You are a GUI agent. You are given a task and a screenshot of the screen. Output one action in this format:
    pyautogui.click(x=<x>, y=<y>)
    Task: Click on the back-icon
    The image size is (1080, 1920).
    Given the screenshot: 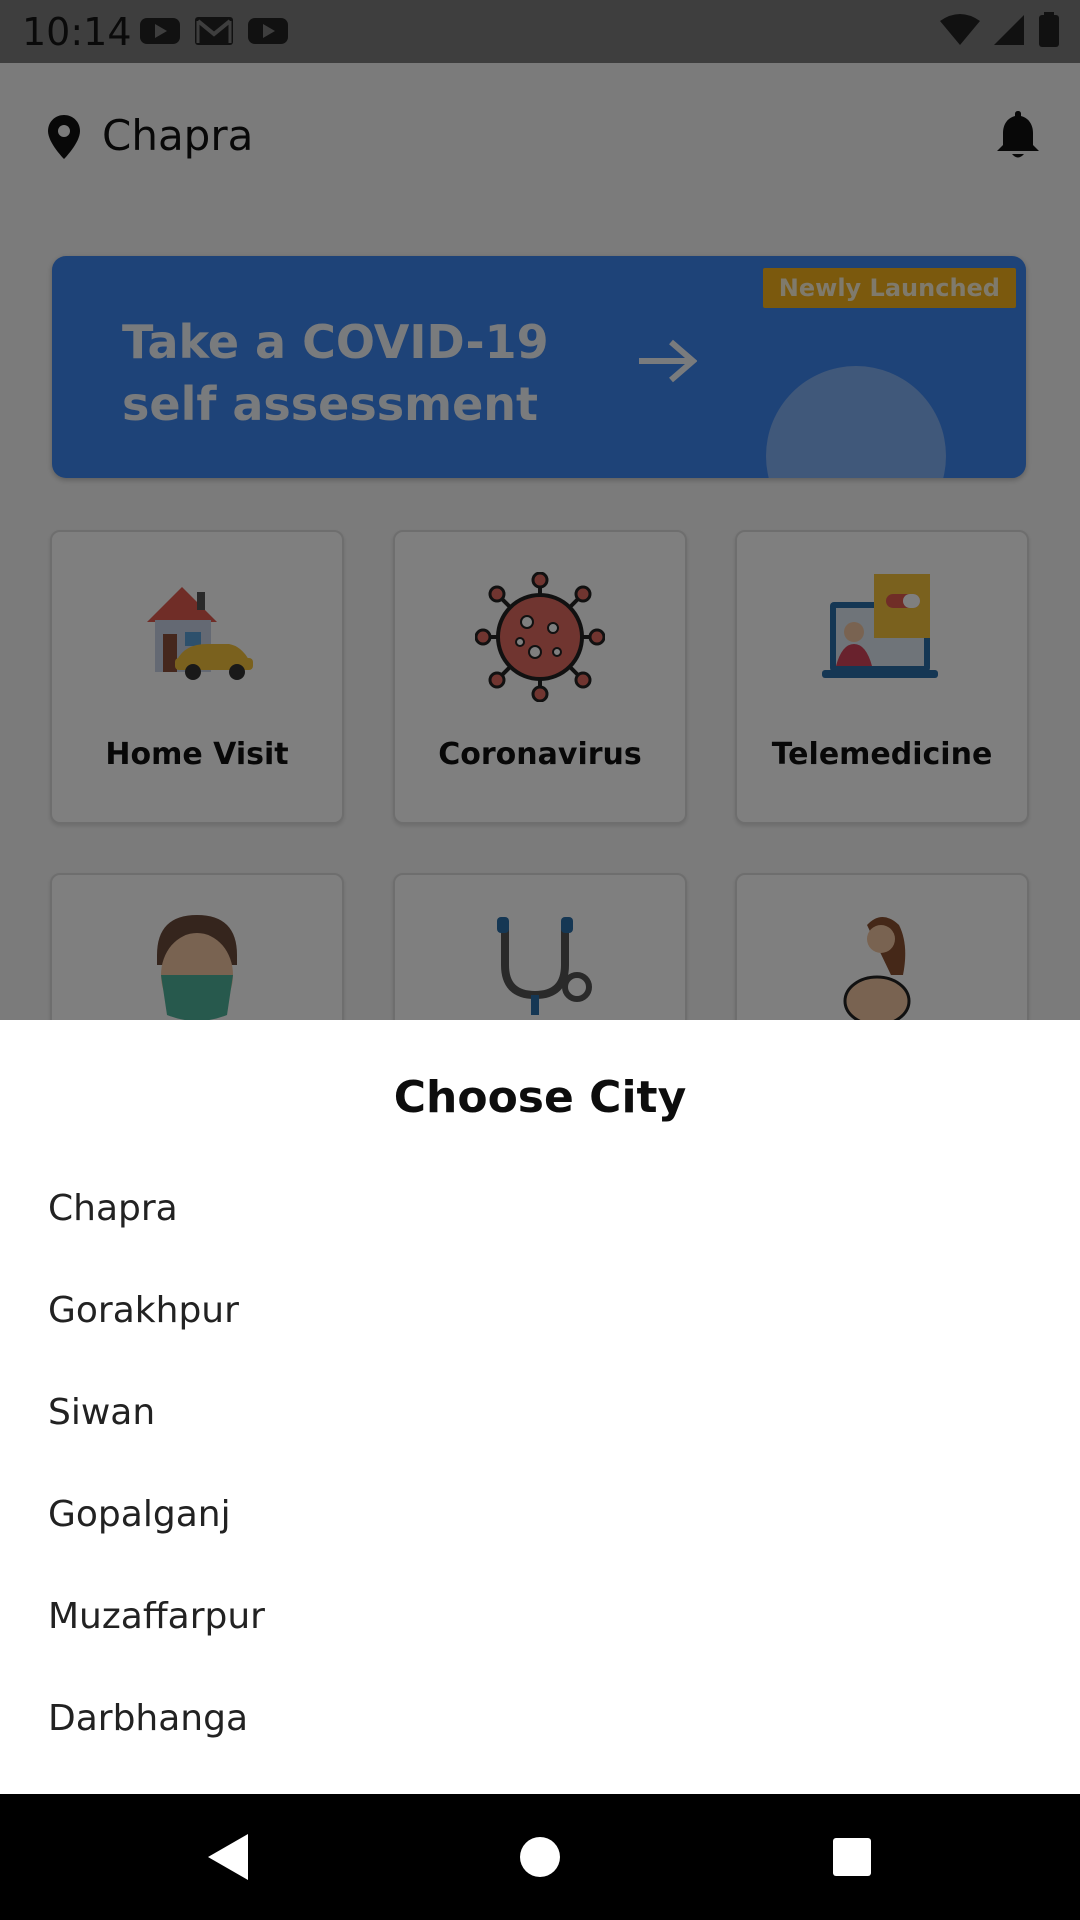 What is the action you would take?
    pyautogui.click(x=229, y=1859)
    